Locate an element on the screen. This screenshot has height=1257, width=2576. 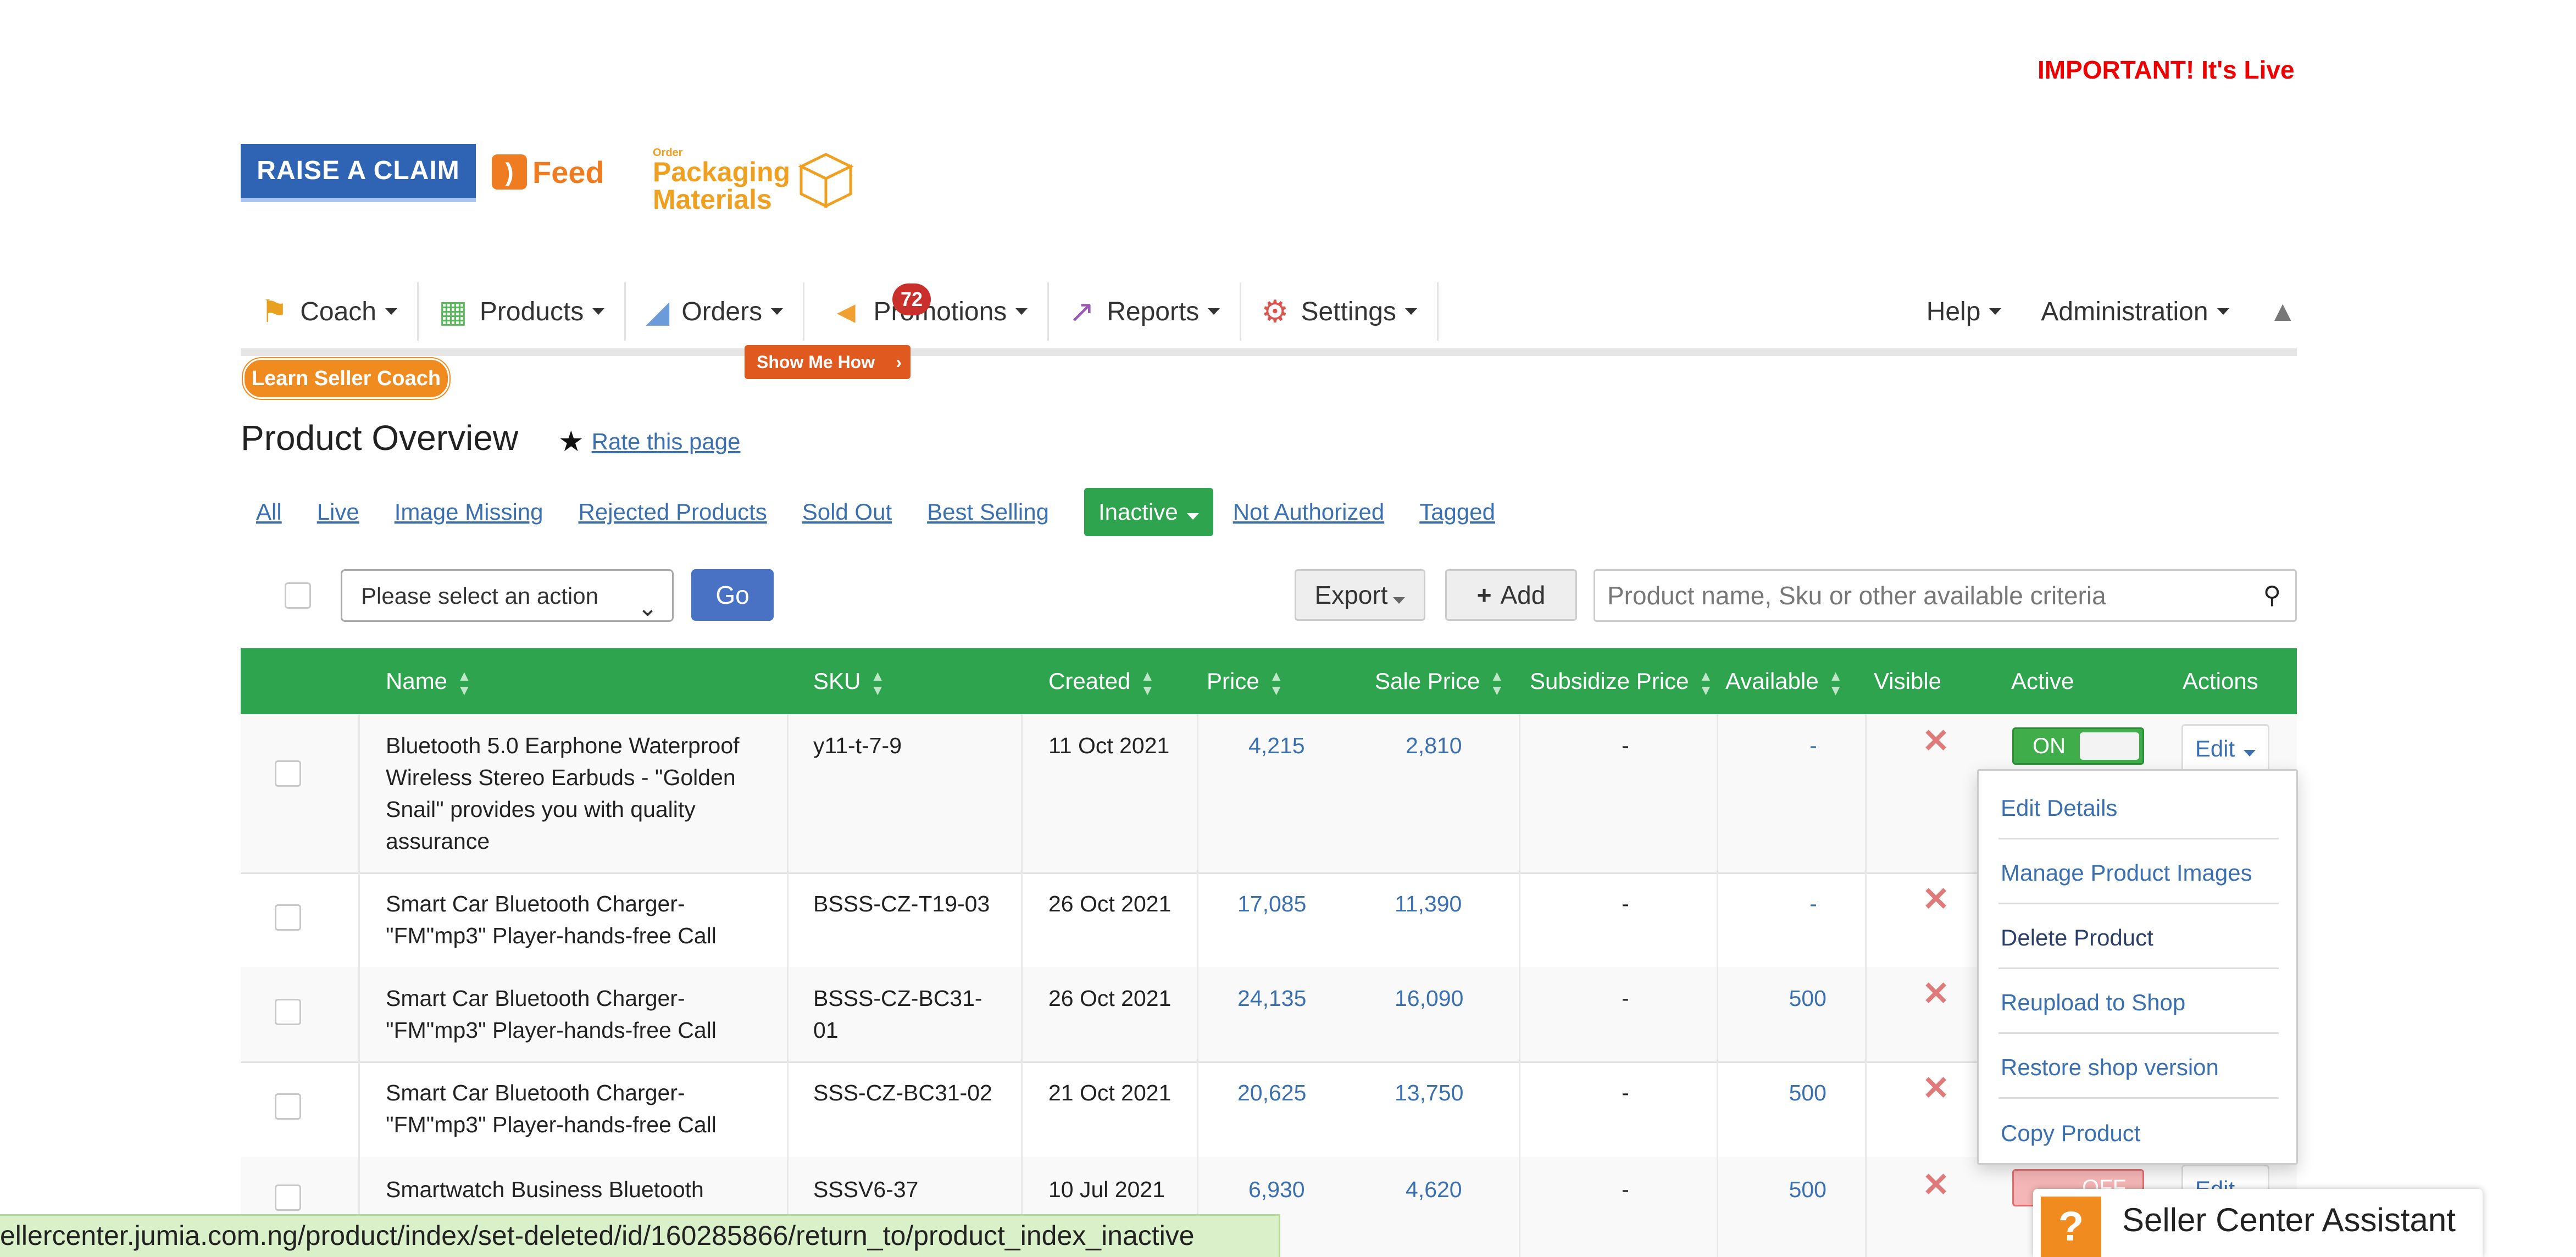
seller-center-assistant: ? Seller Center Assistant is located at coordinates (2258, 1223).